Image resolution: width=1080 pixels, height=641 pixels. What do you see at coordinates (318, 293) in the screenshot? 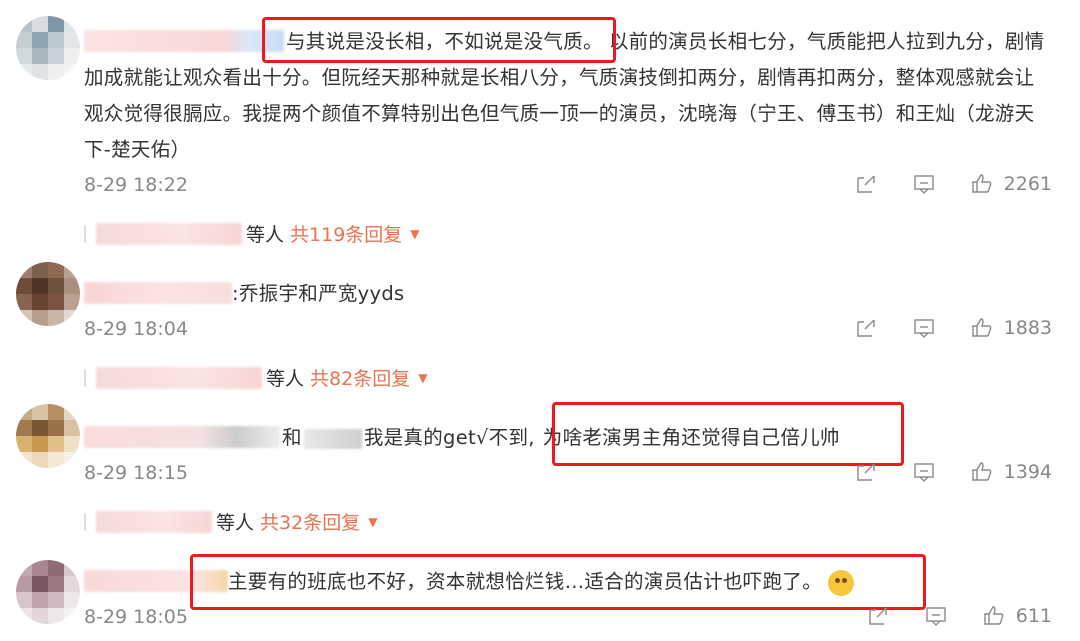
I see `comment-text-body: :乔振宇和严宽yyds` at bounding box center [318, 293].